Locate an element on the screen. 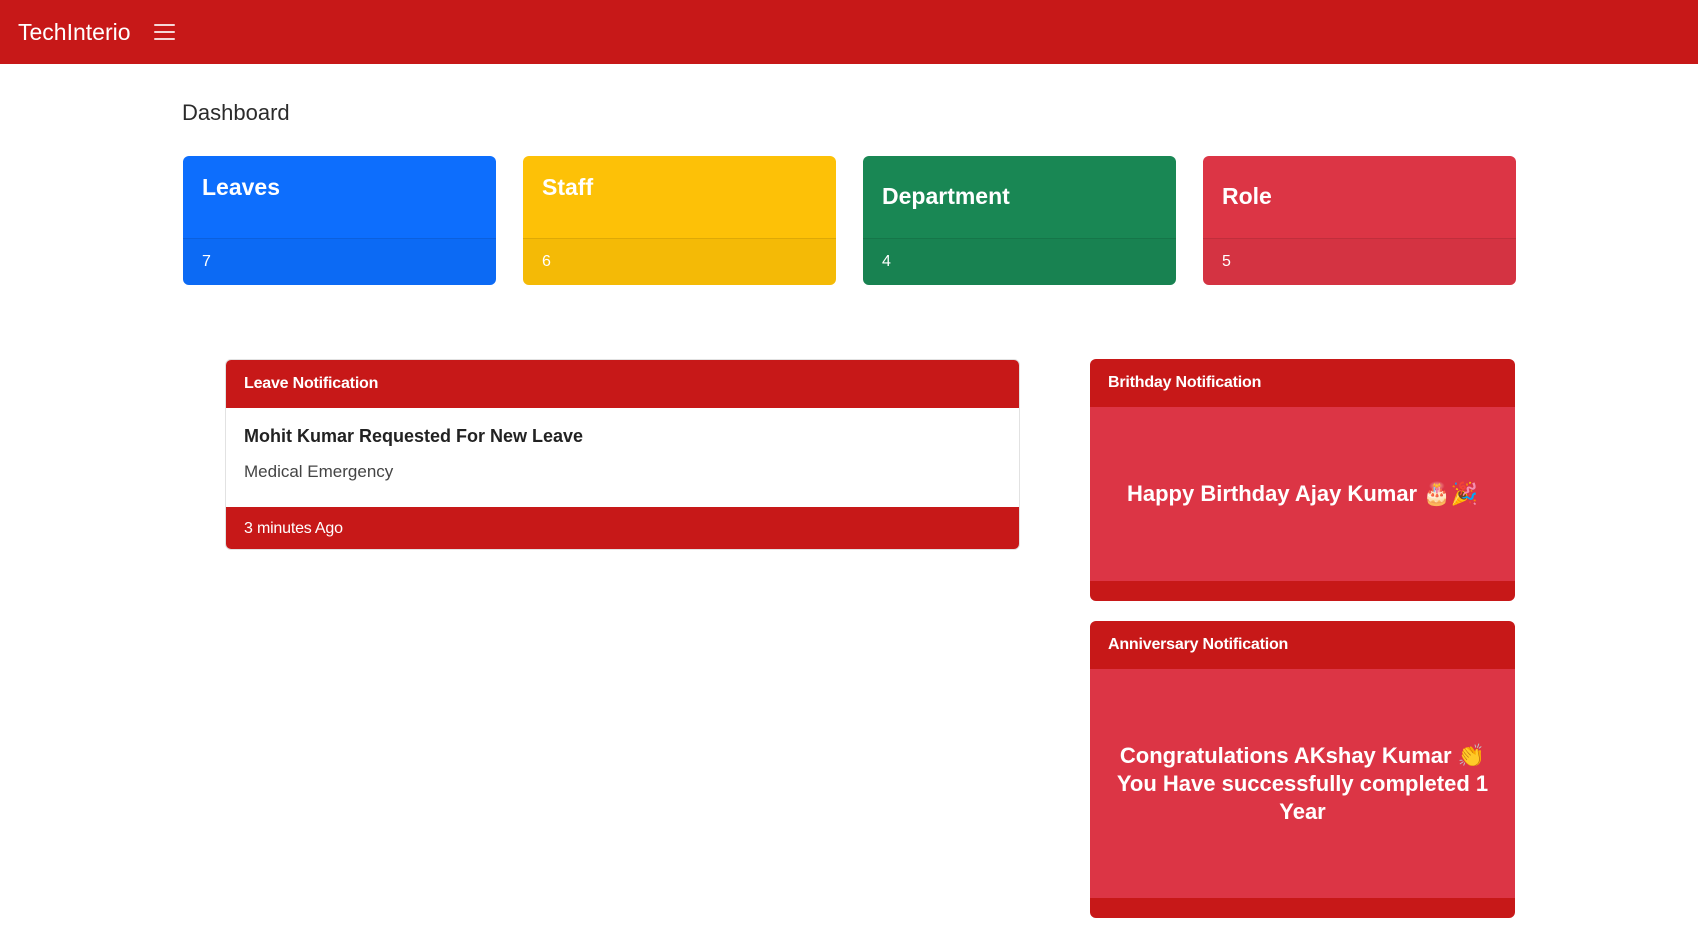 Image resolution: width=1698 pixels, height=950 pixels. staff-stat-card: Staff 6 is located at coordinates (679, 220).